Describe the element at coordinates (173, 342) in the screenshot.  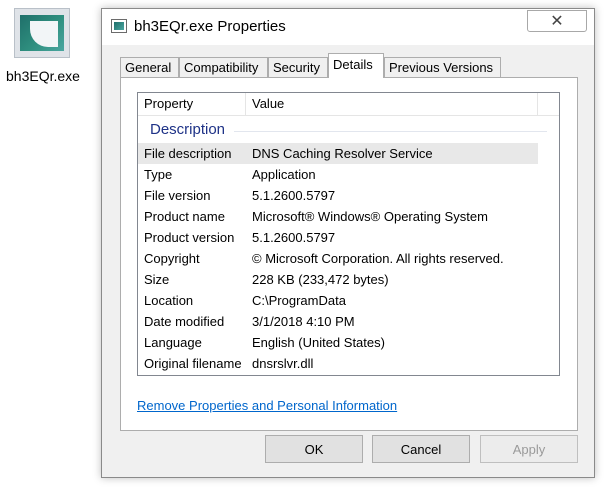
I see `property-name: Language` at that location.